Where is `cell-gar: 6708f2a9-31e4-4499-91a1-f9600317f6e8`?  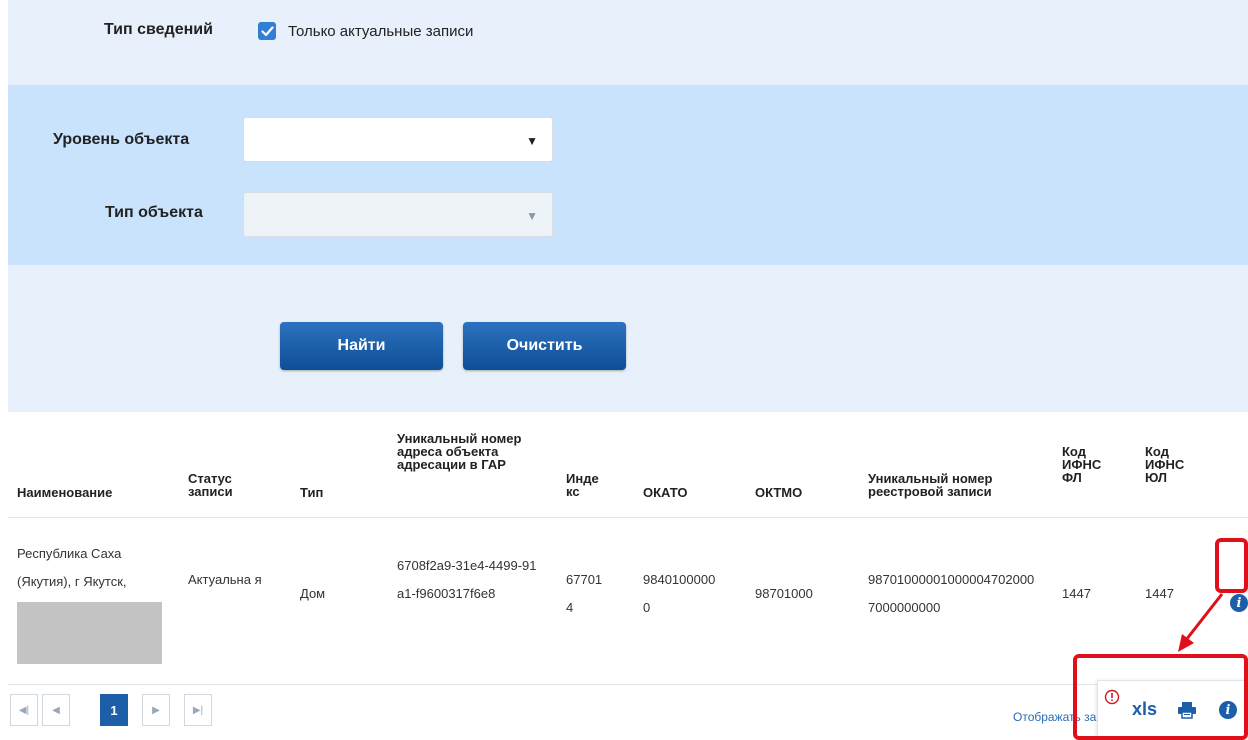 cell-gar: 6708f2a9-31e4-4499-91a1-f9600317f6e8 is located at coordinates (467, 579).